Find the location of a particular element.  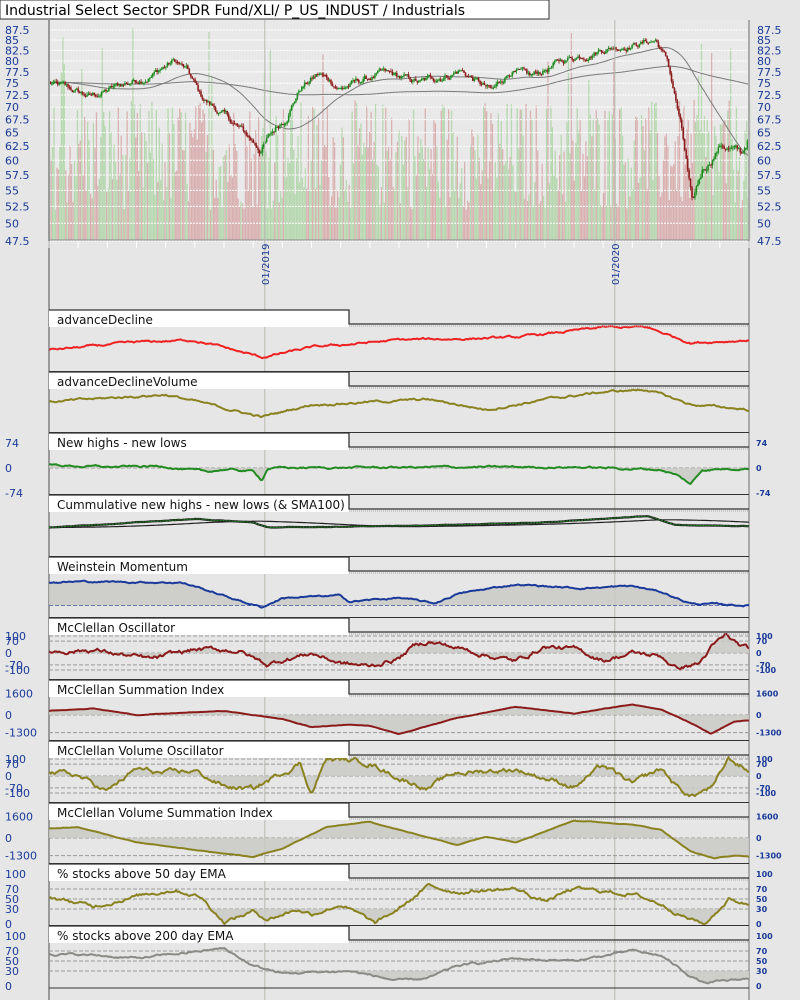

price-tick-left: 65 is located at coordinates (12, 133).